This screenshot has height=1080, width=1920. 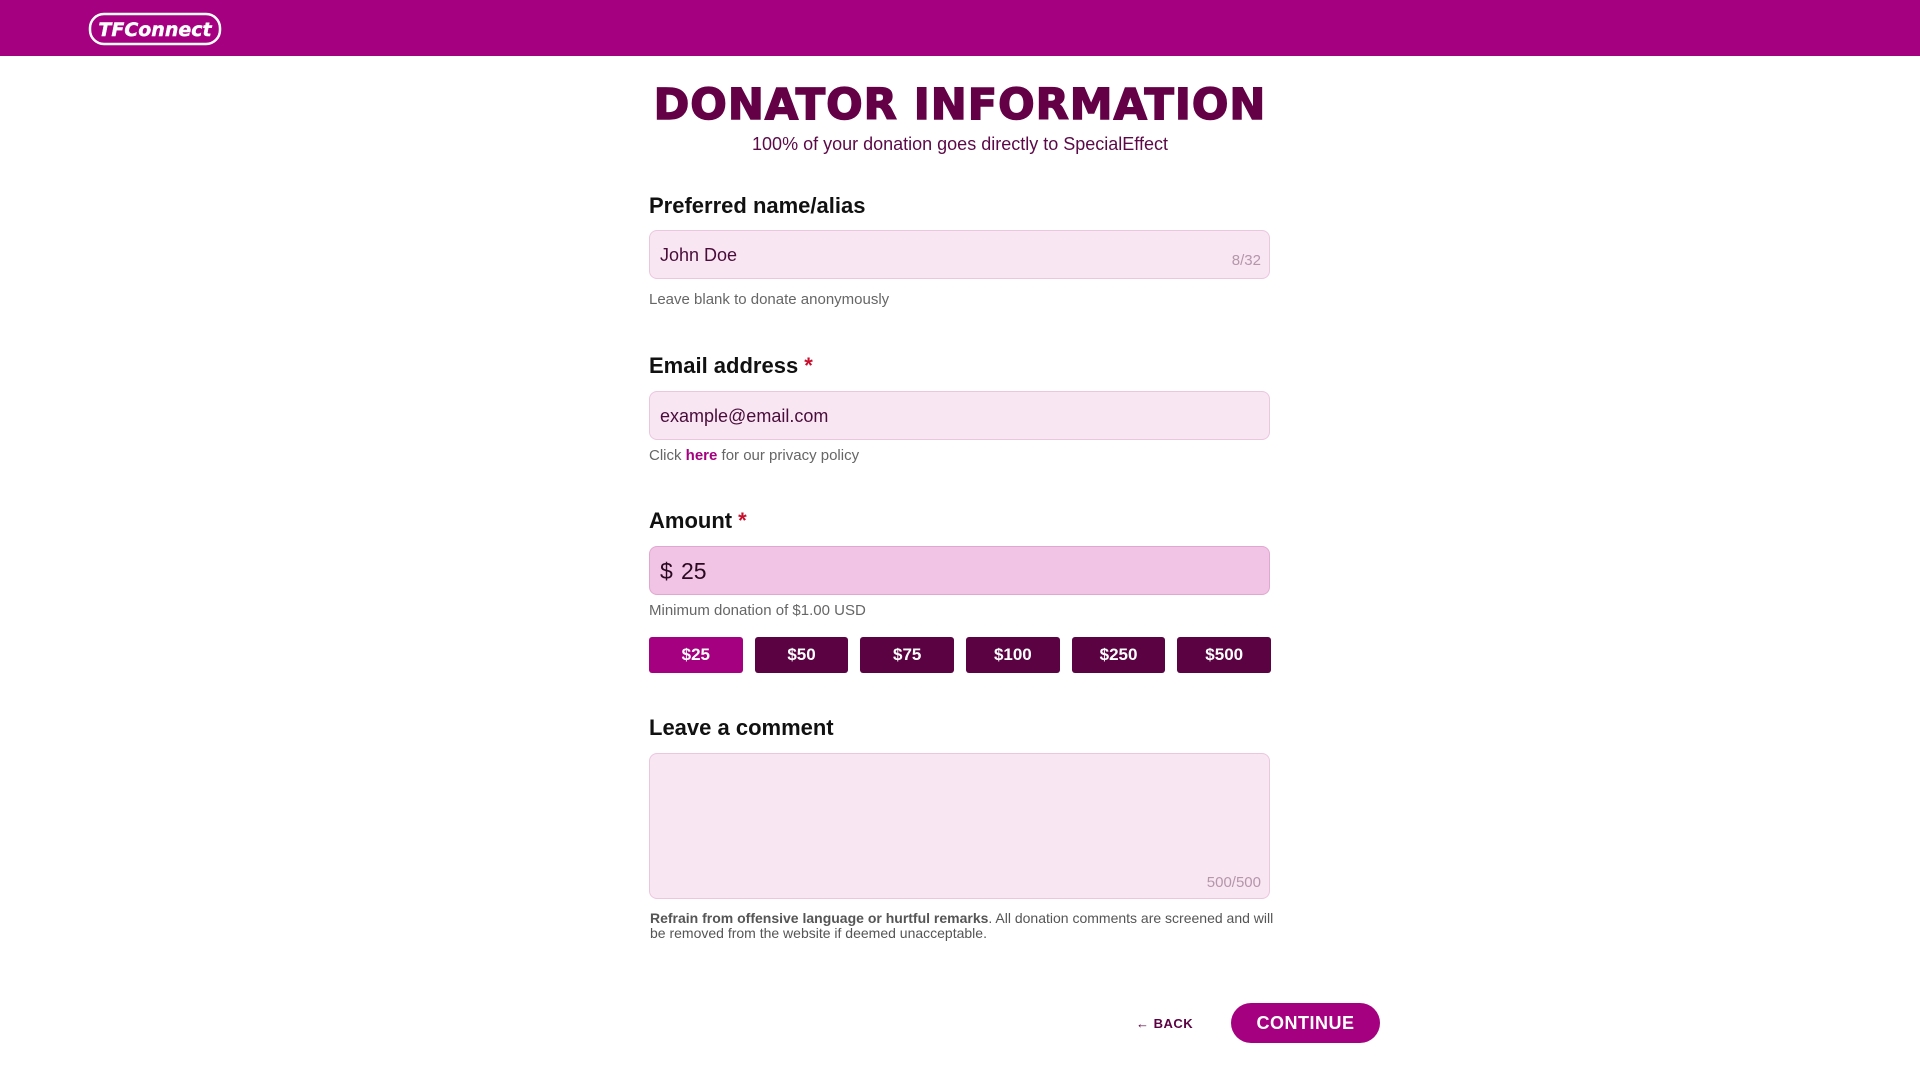 I want to click on tfconnect-logo: TFConnect, so click(x=155, y=28).